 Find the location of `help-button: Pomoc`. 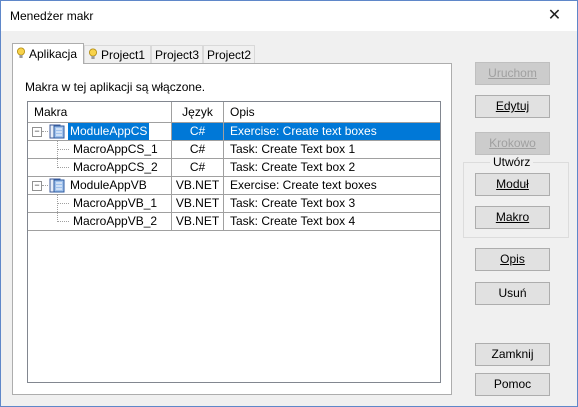

help-button: Pomoc is located at coordinates (512, 384).